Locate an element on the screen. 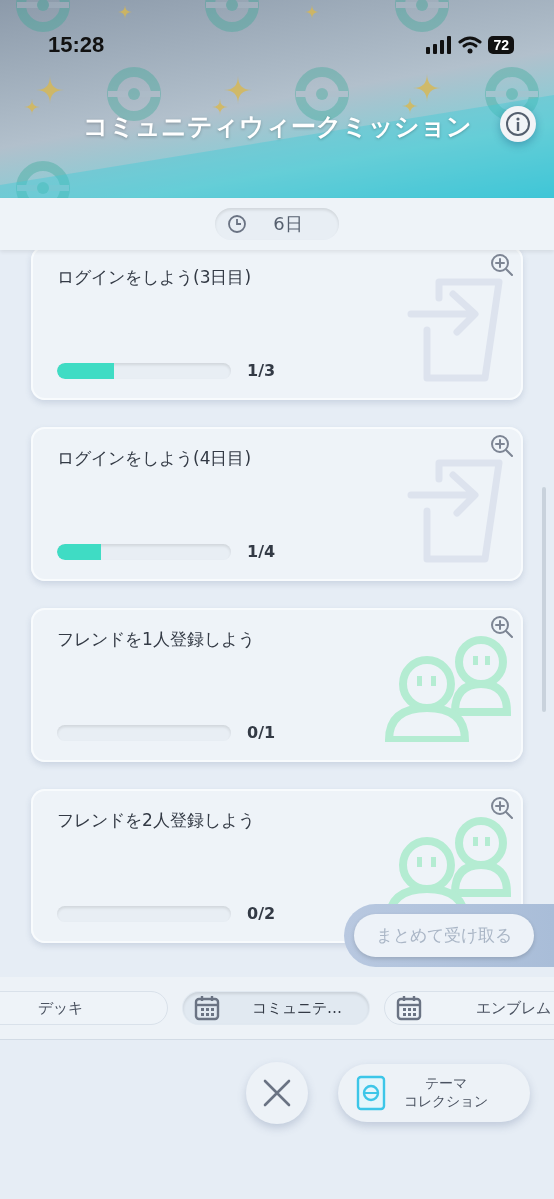 The height and width of the screenshot is (1199, 554). card-icon is located at coordinates (371, 1093).